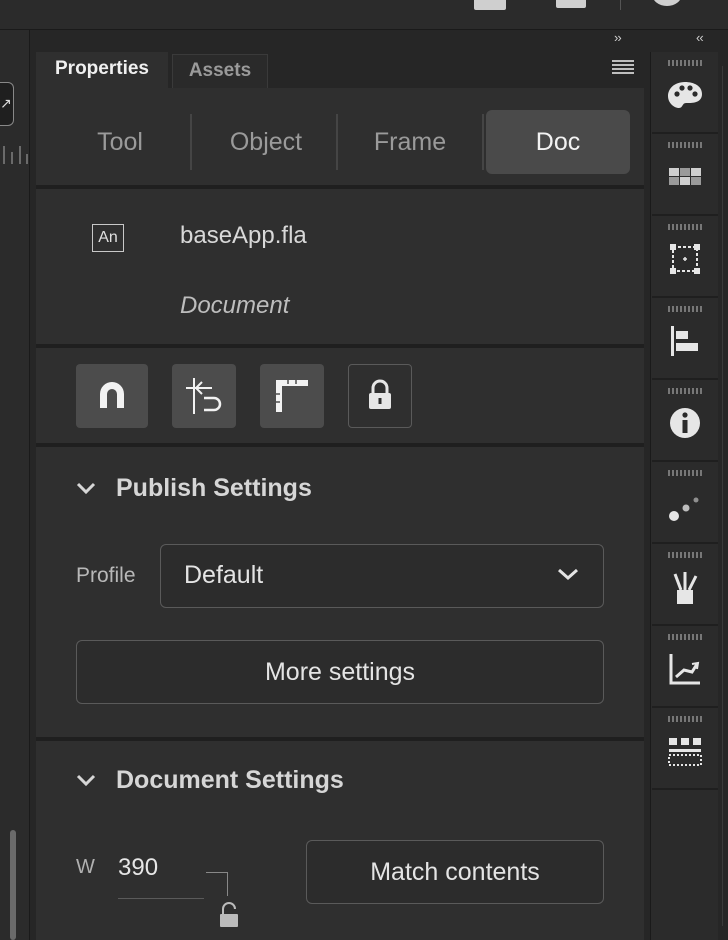 This screenshot has height=940, width=728. Describe the element at coordinates (558, 142) in the screenshot. I see `segment-doc: Doc` at that location.